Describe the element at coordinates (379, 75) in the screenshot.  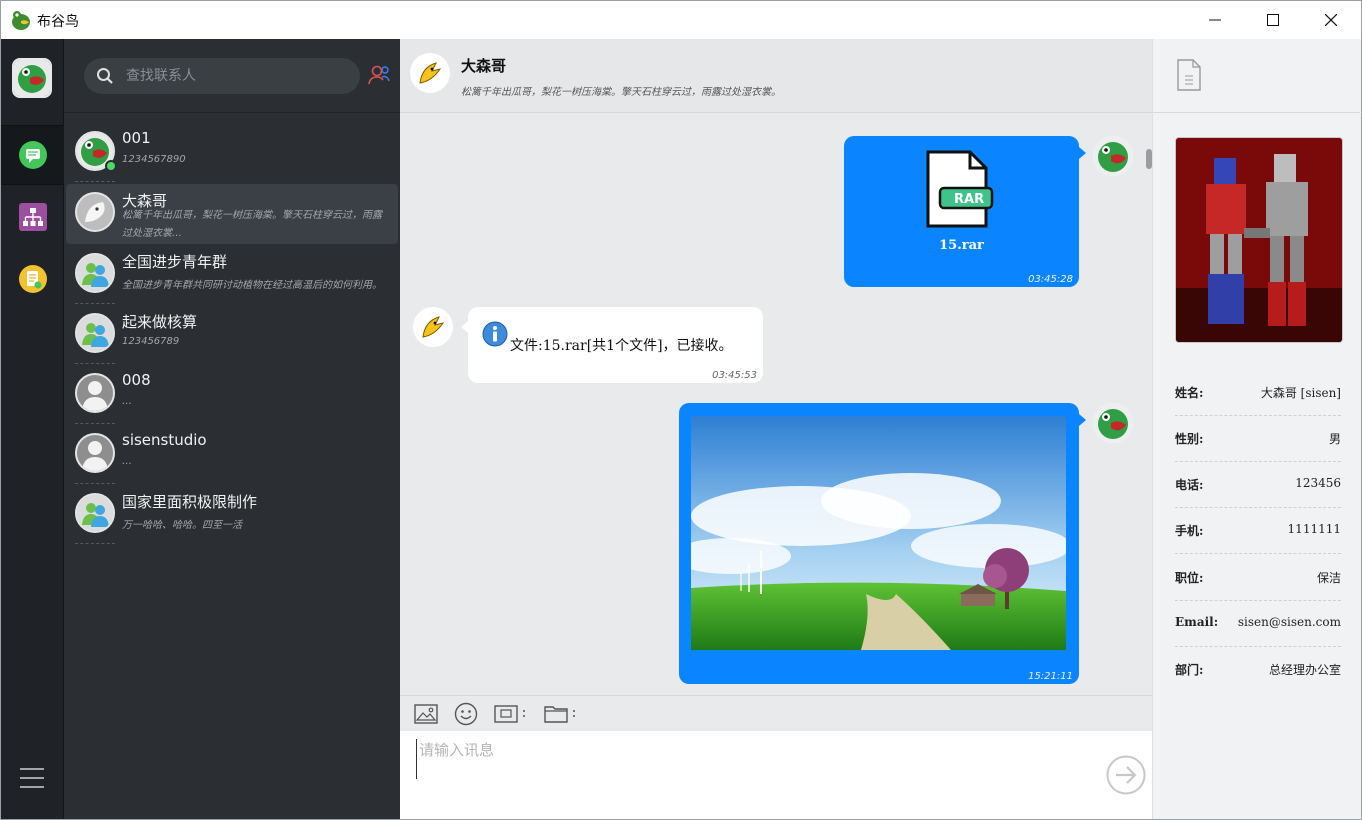
I see `add-contact-icon` at that location.